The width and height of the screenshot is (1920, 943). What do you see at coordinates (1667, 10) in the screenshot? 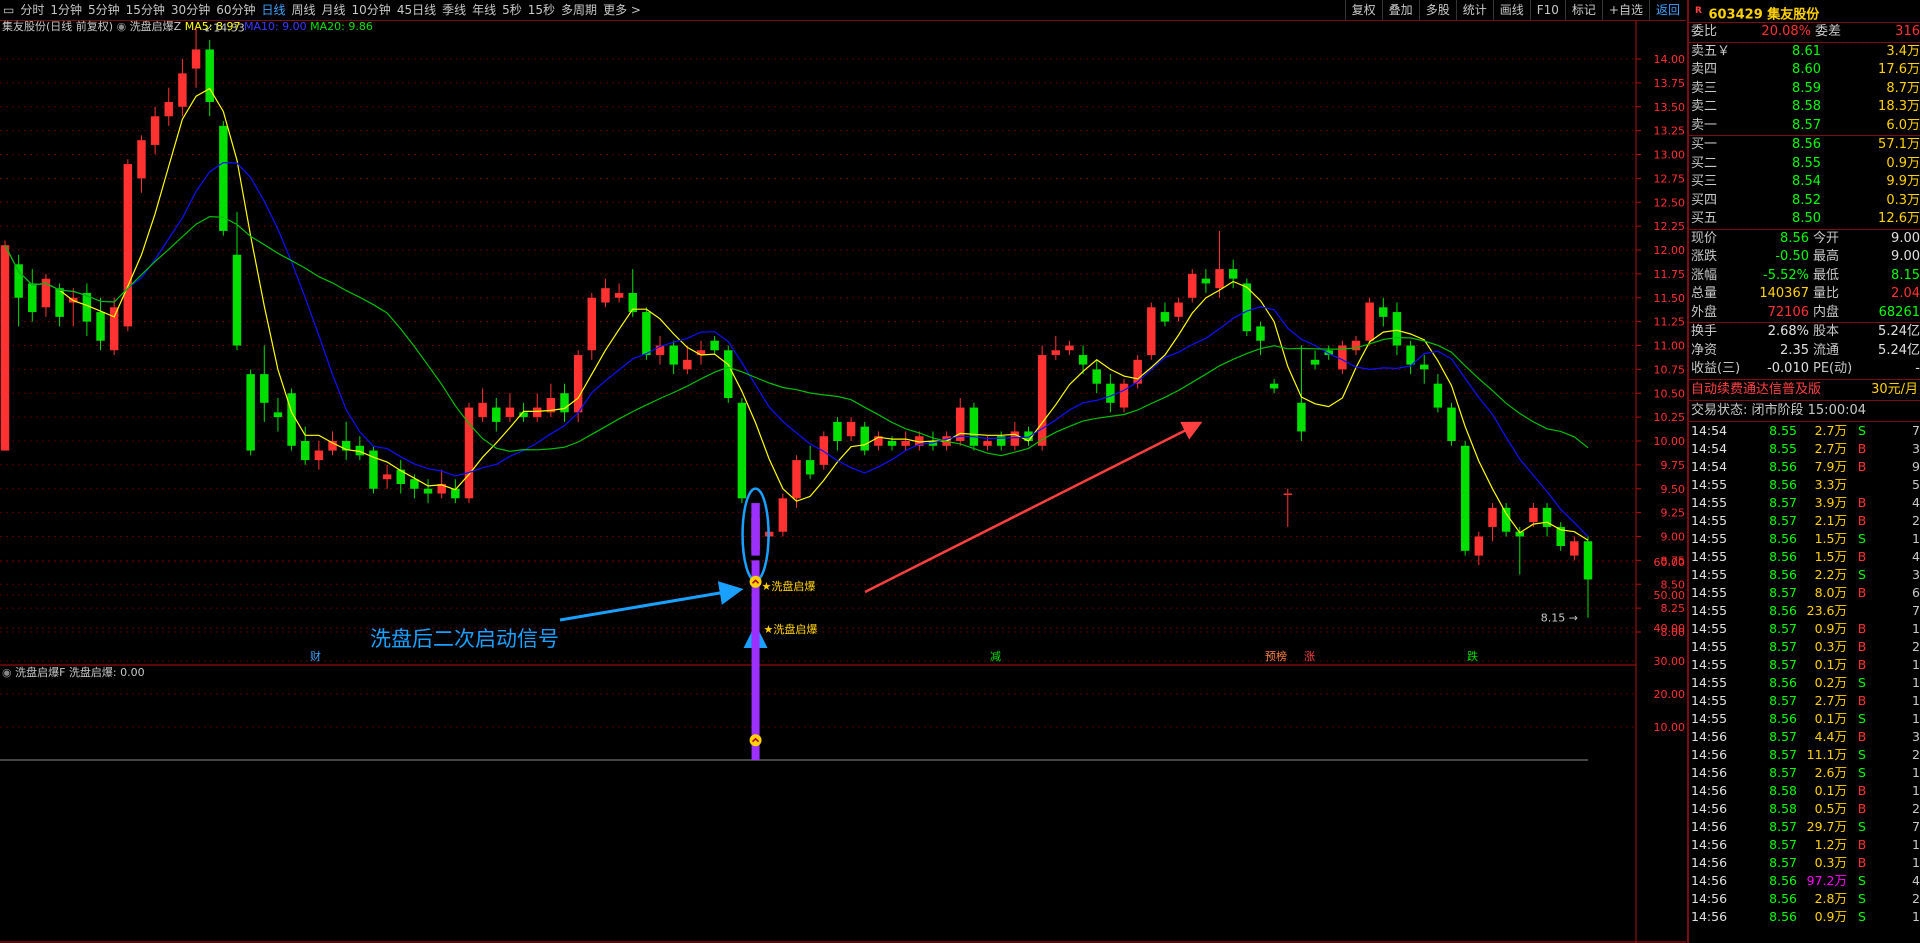
I see `tool-button: 返回` at bounding box center [1667, 10].